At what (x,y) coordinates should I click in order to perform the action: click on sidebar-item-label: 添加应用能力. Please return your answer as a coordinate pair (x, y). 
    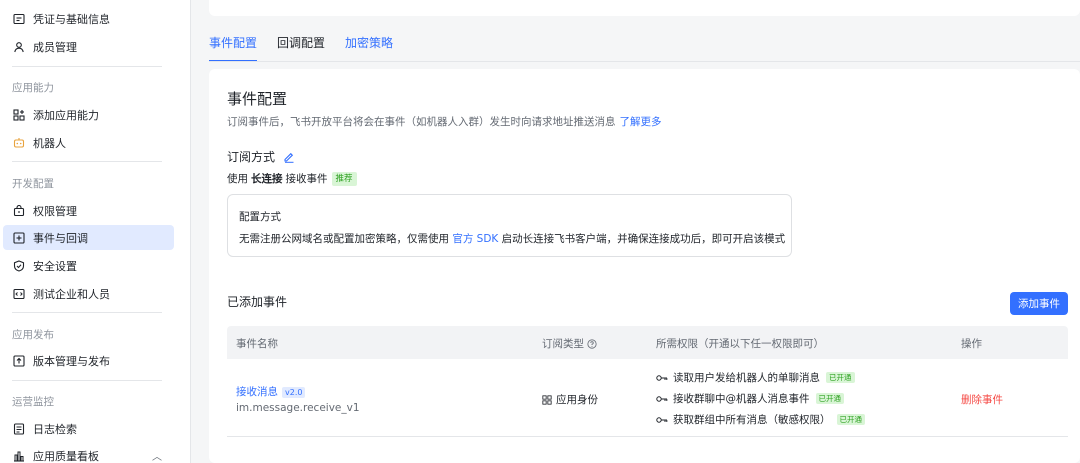
    Looking at the image, I should click on (66, 115).